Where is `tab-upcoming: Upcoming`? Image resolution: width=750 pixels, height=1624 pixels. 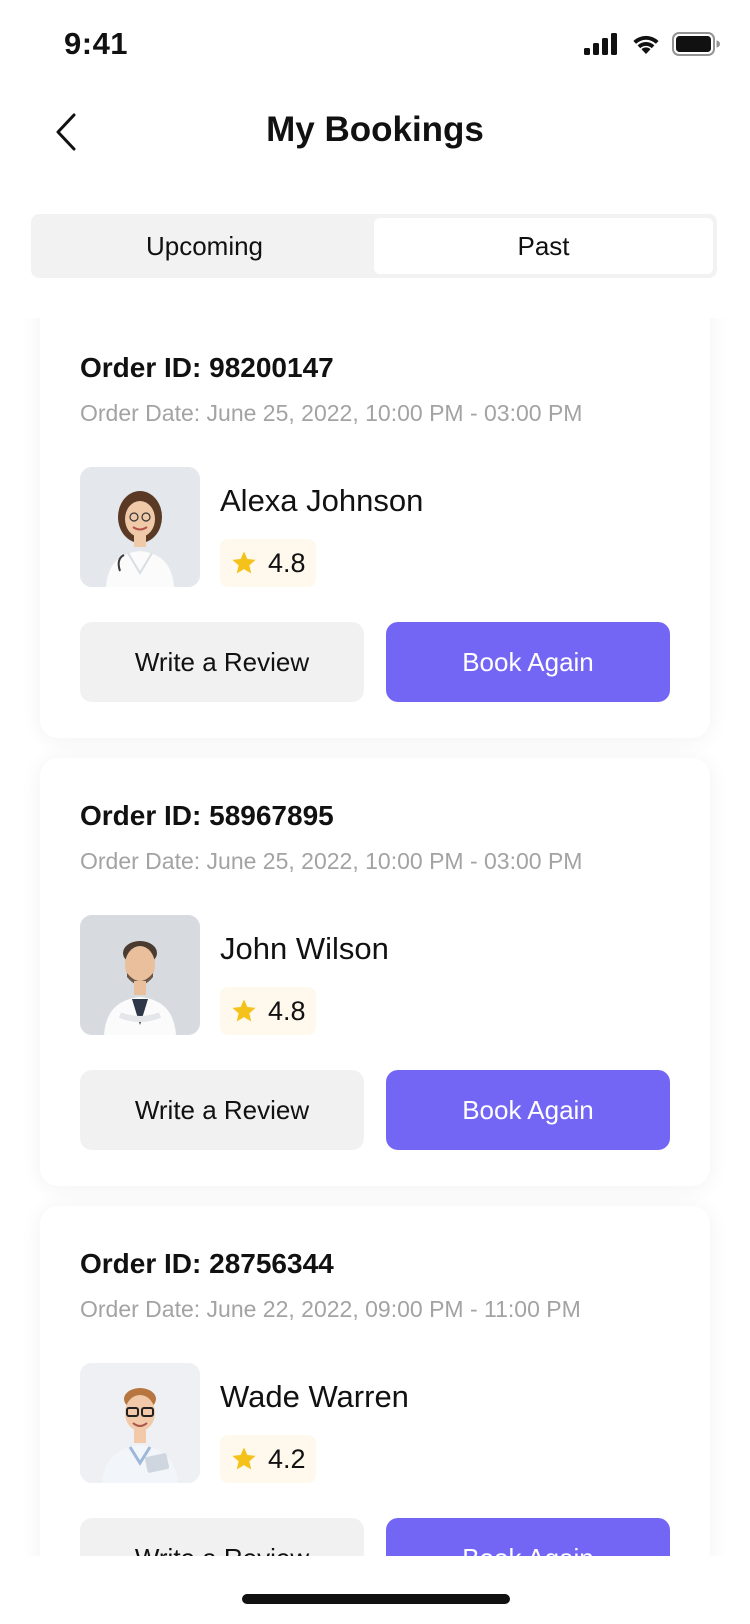
tab-upcoming: Upcoming is located at coordinates (204, 246).